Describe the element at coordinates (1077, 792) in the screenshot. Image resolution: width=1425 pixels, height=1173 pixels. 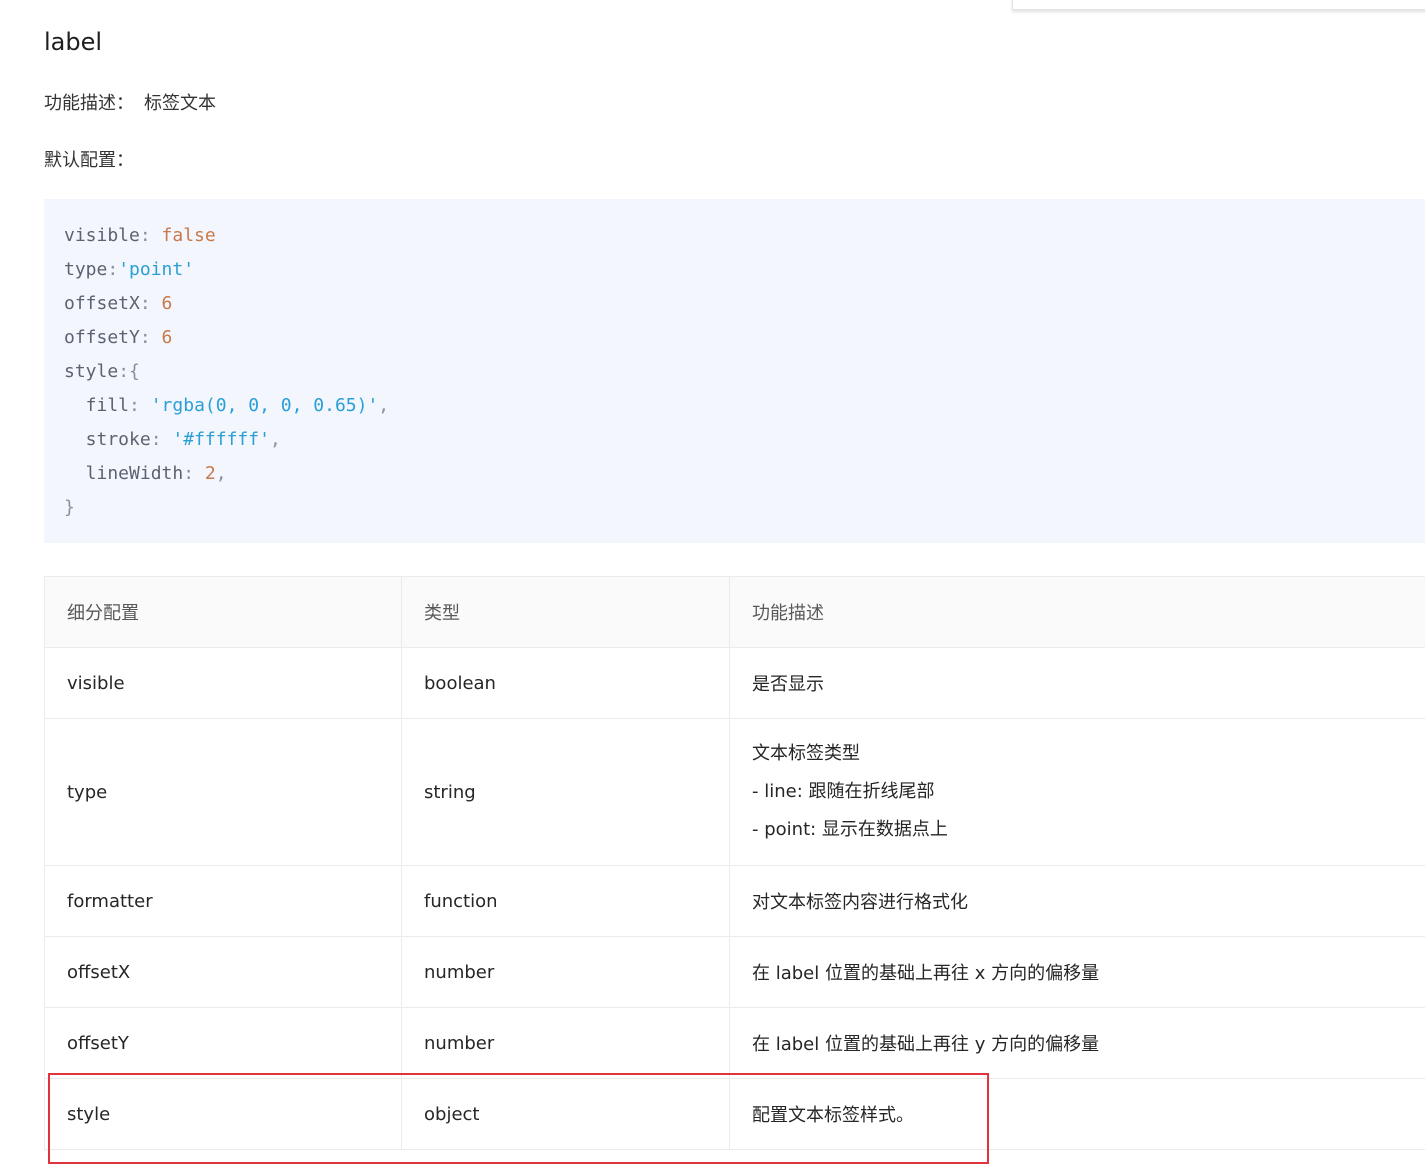
I see `cell-description: 文本标签类型 - line: 跟随在折线尾部 - point: 显示在数据点上` at that location.